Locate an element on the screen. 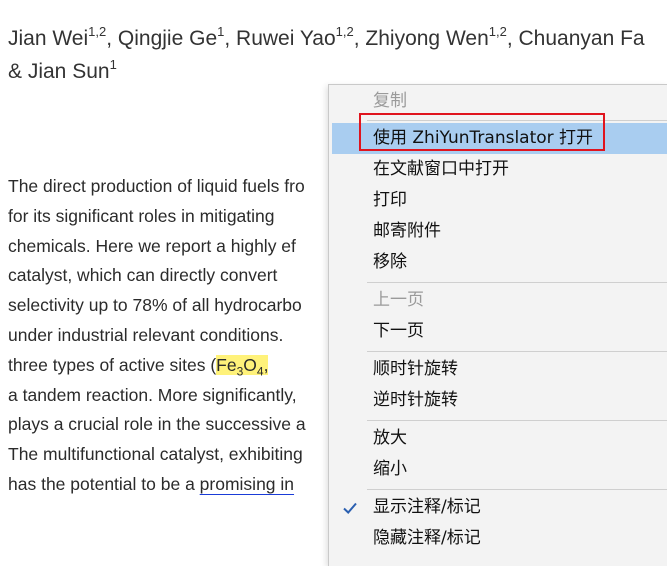  author-name: Ruwei Yao is located at coordinates (286, 38).